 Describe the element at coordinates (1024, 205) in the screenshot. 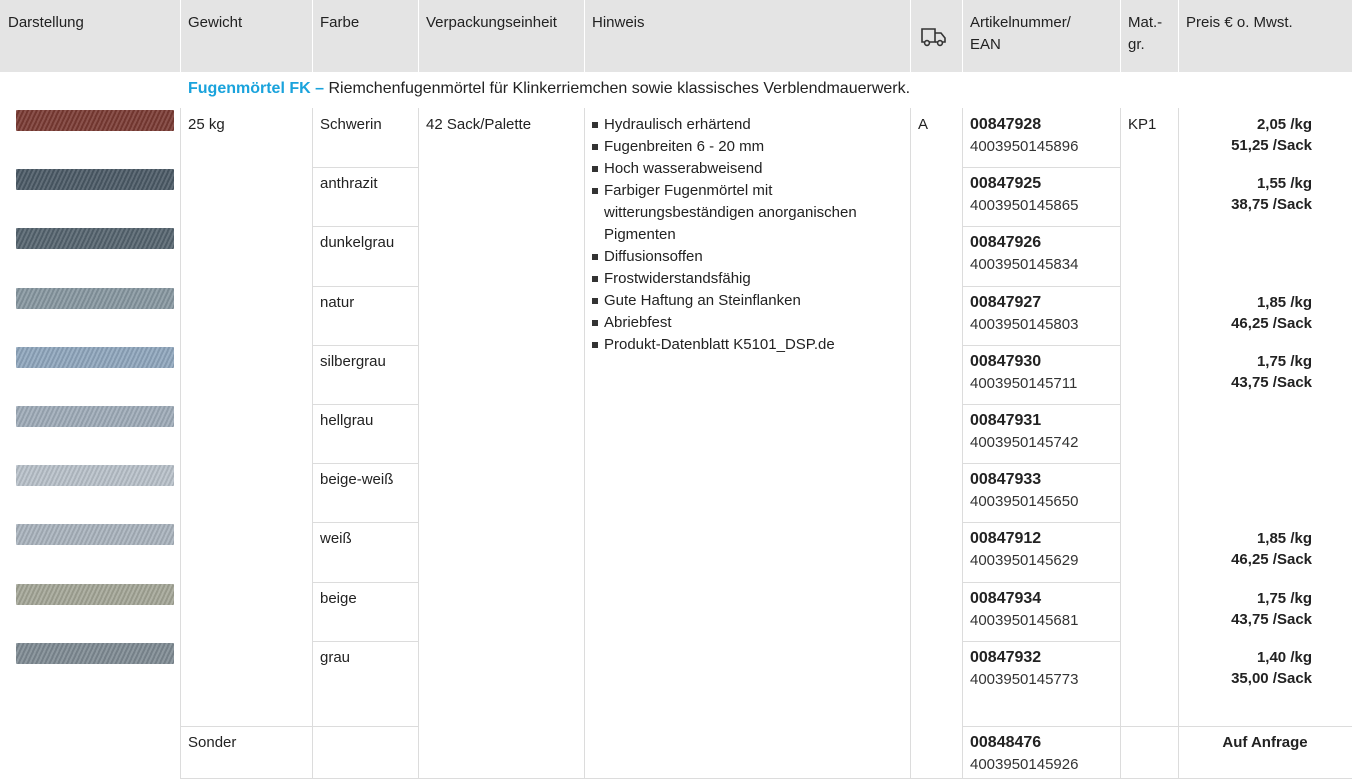

I see `ean-value: 4003950145865` at that location.